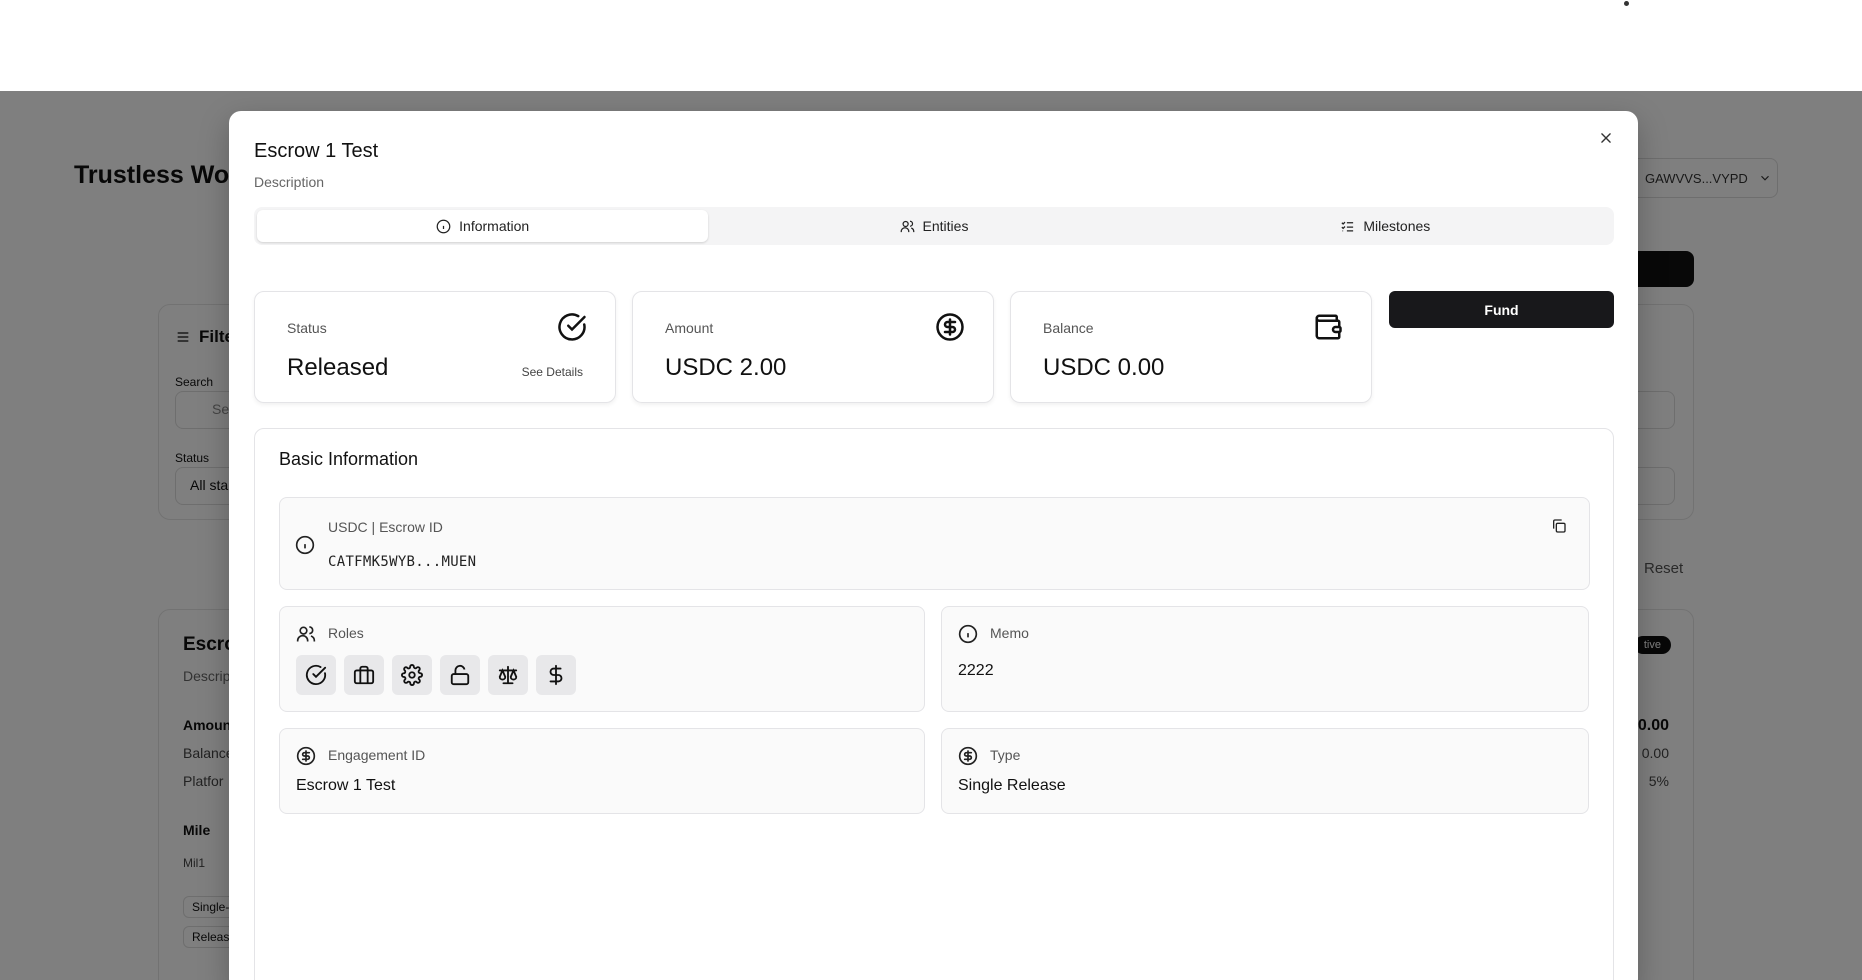  Describe the element at coordinates (1005, 755) in the screenshot. I see `type-label: Type` at that location.